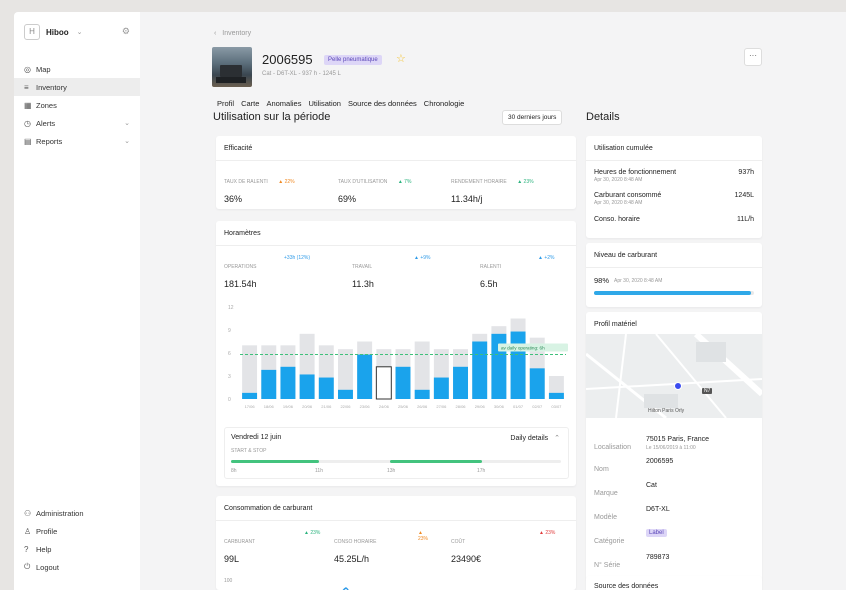 The height and width of the screenshot is (590, 846). What do you see at coordinates (461, 406) in the screenshot?
I see `x-tick-label: 28/06` at bounding box center [461, 406].